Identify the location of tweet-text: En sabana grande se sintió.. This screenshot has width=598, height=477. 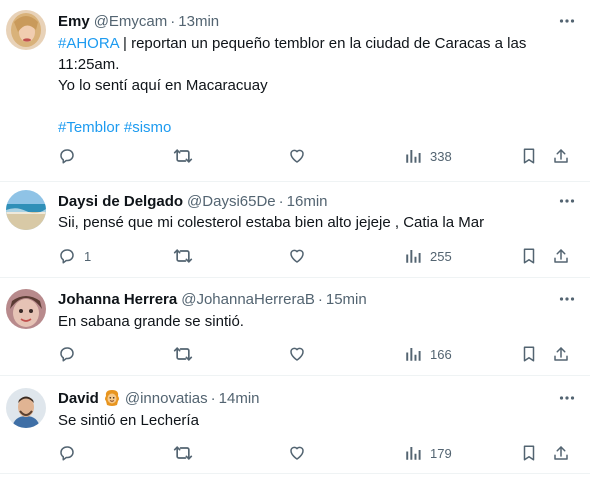
(151, 321).